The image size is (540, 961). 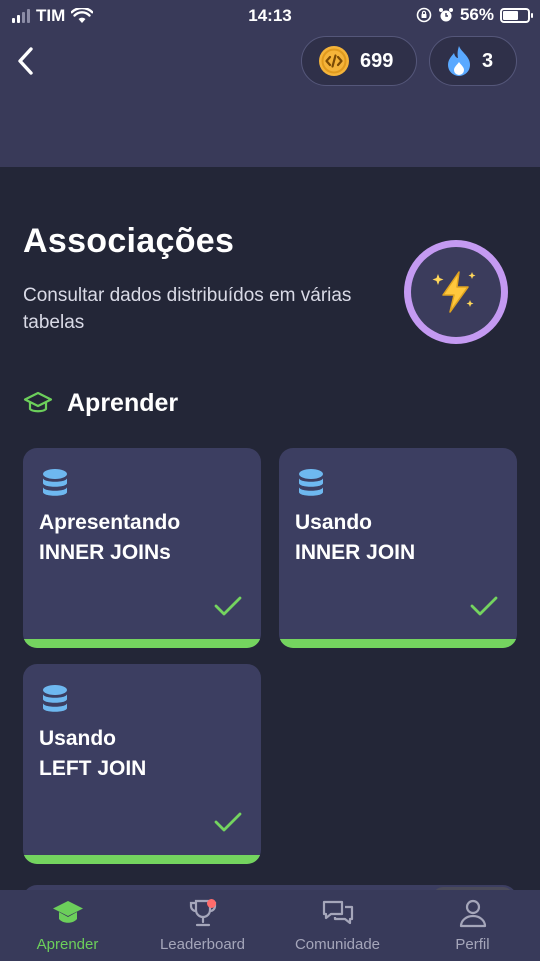 I want to click on tab-aprender: Aprender, so click(x=67, y=925).